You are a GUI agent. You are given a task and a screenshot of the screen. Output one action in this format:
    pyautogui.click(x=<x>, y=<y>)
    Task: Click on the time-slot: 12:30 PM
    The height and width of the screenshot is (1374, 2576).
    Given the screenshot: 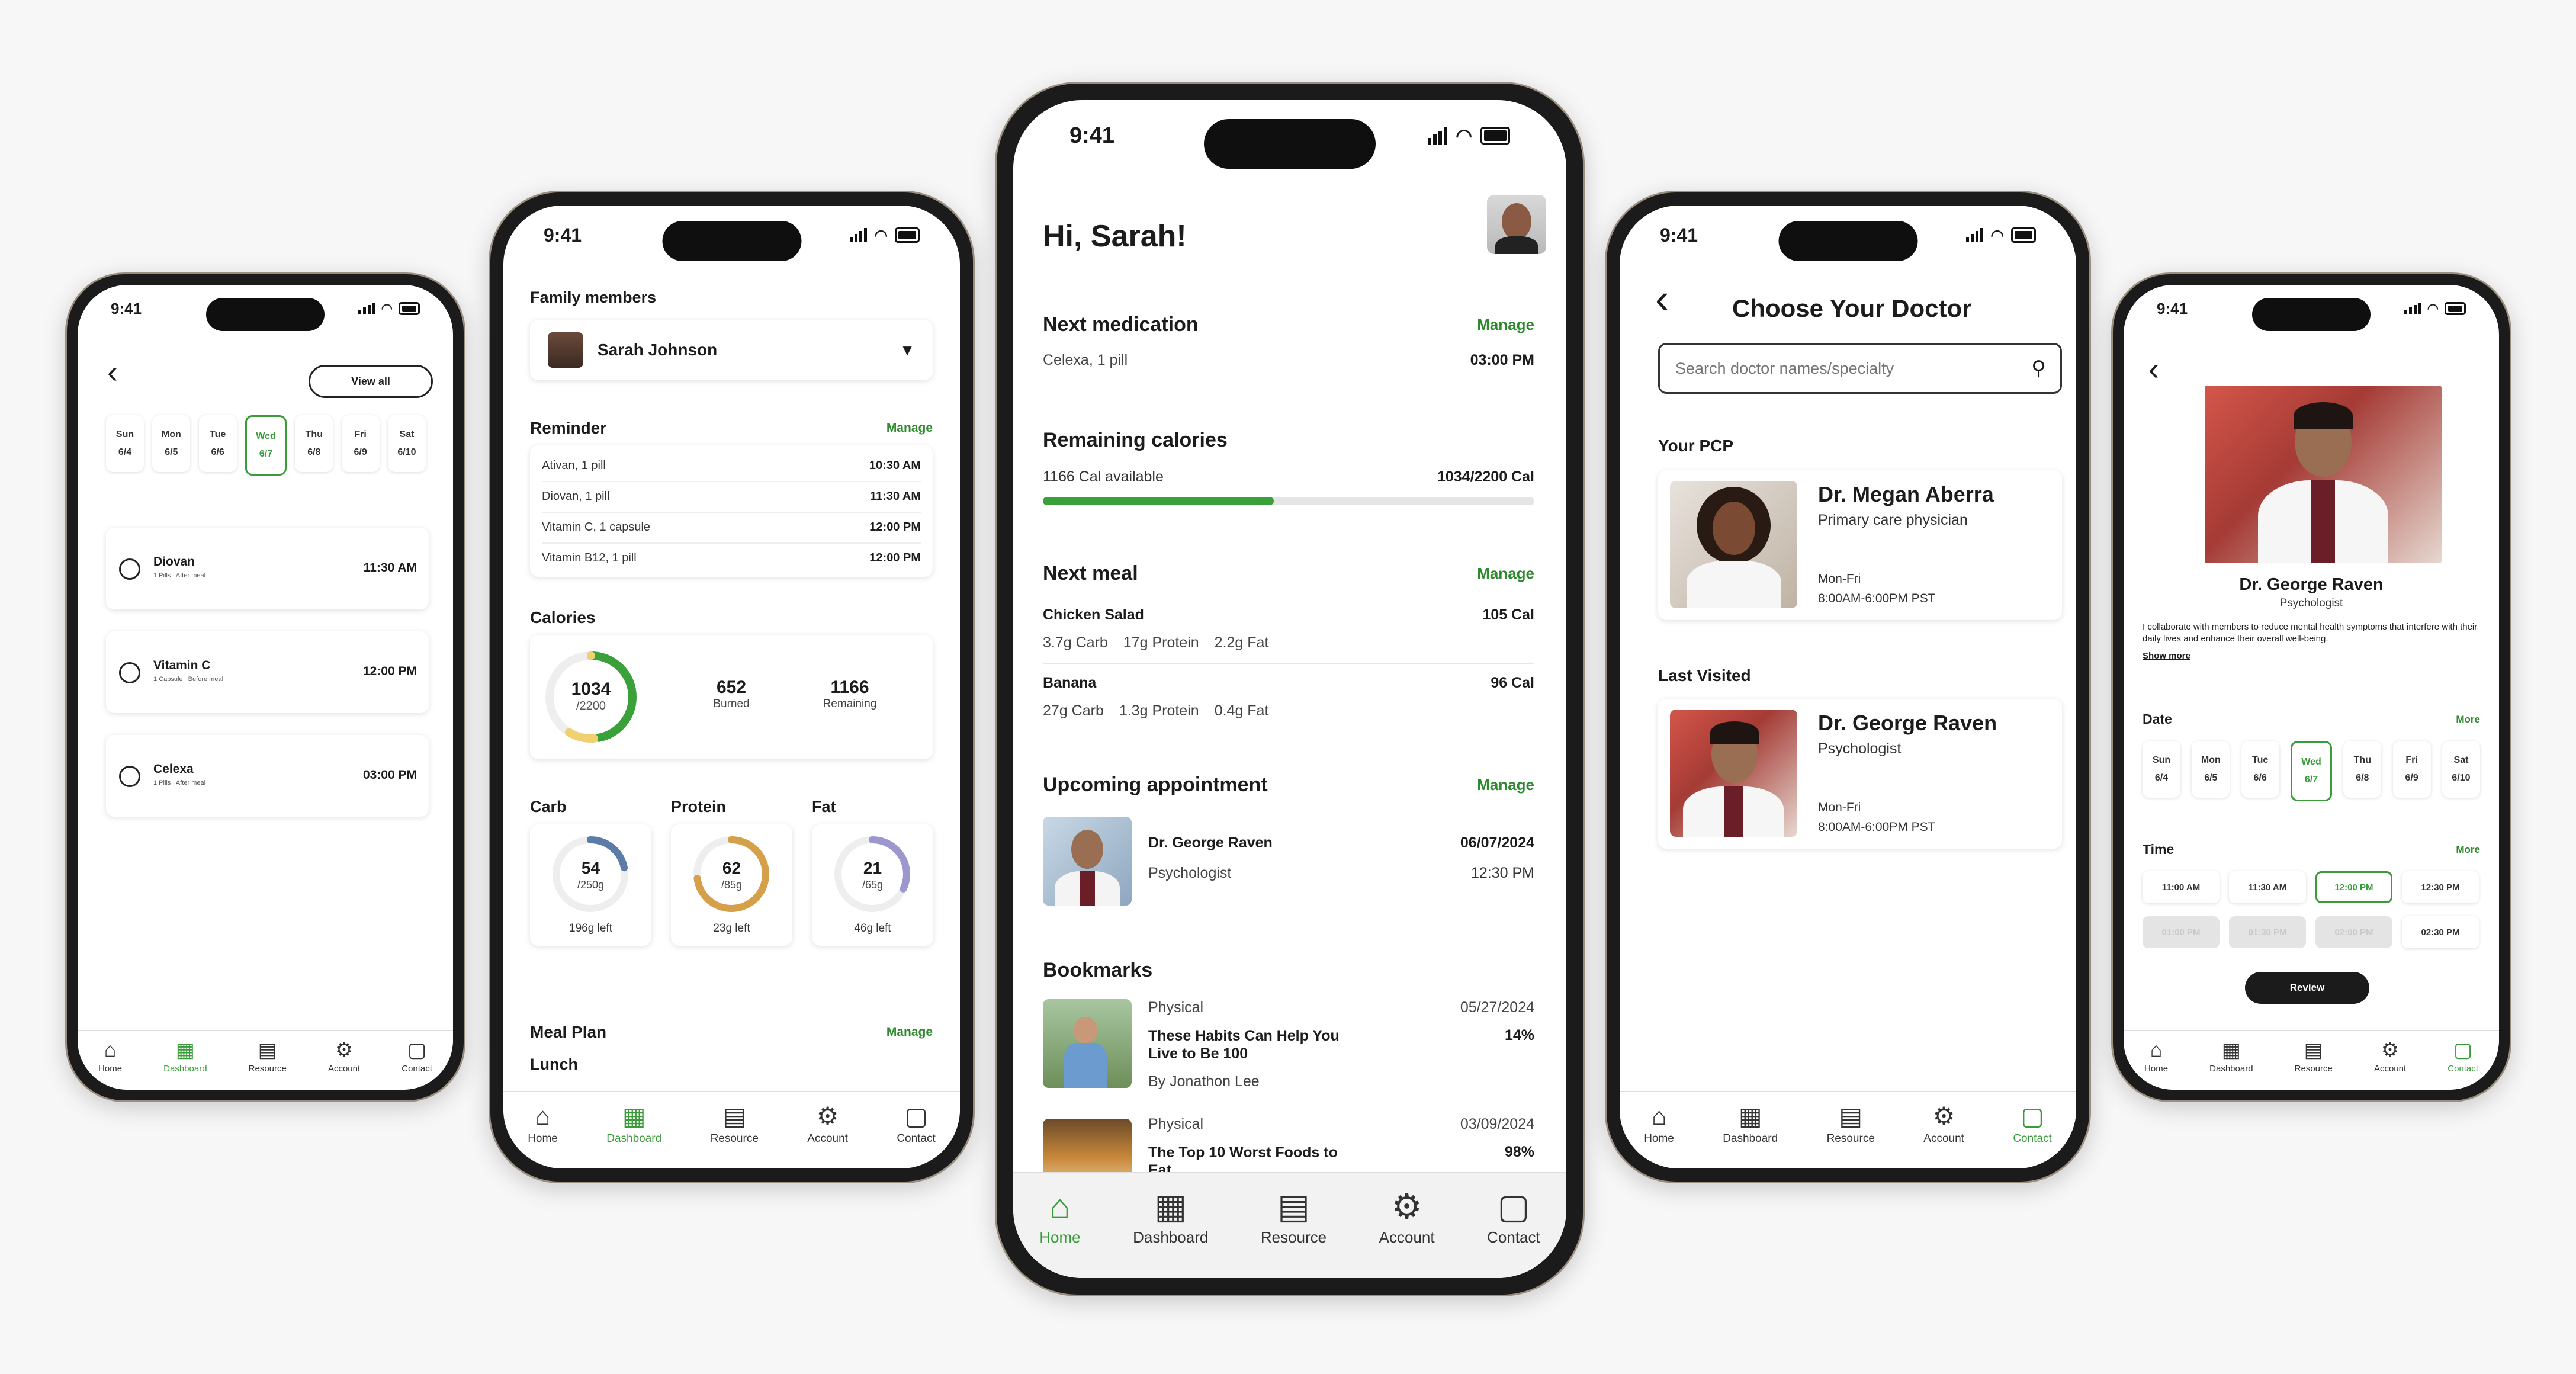 What is the action you would take?
    pyautogui.click(x=2440, y=887)
    